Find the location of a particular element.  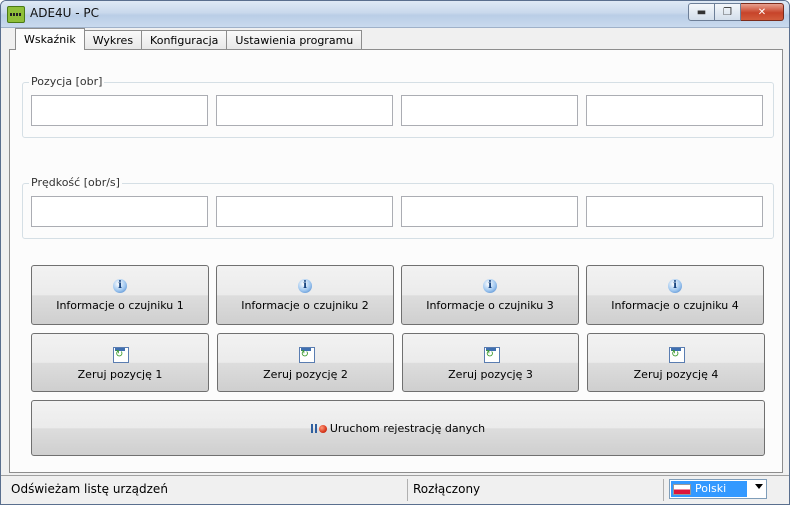

reset-position-button-4: Zeruj pozycję 4 is located at coordinates (676, 362).